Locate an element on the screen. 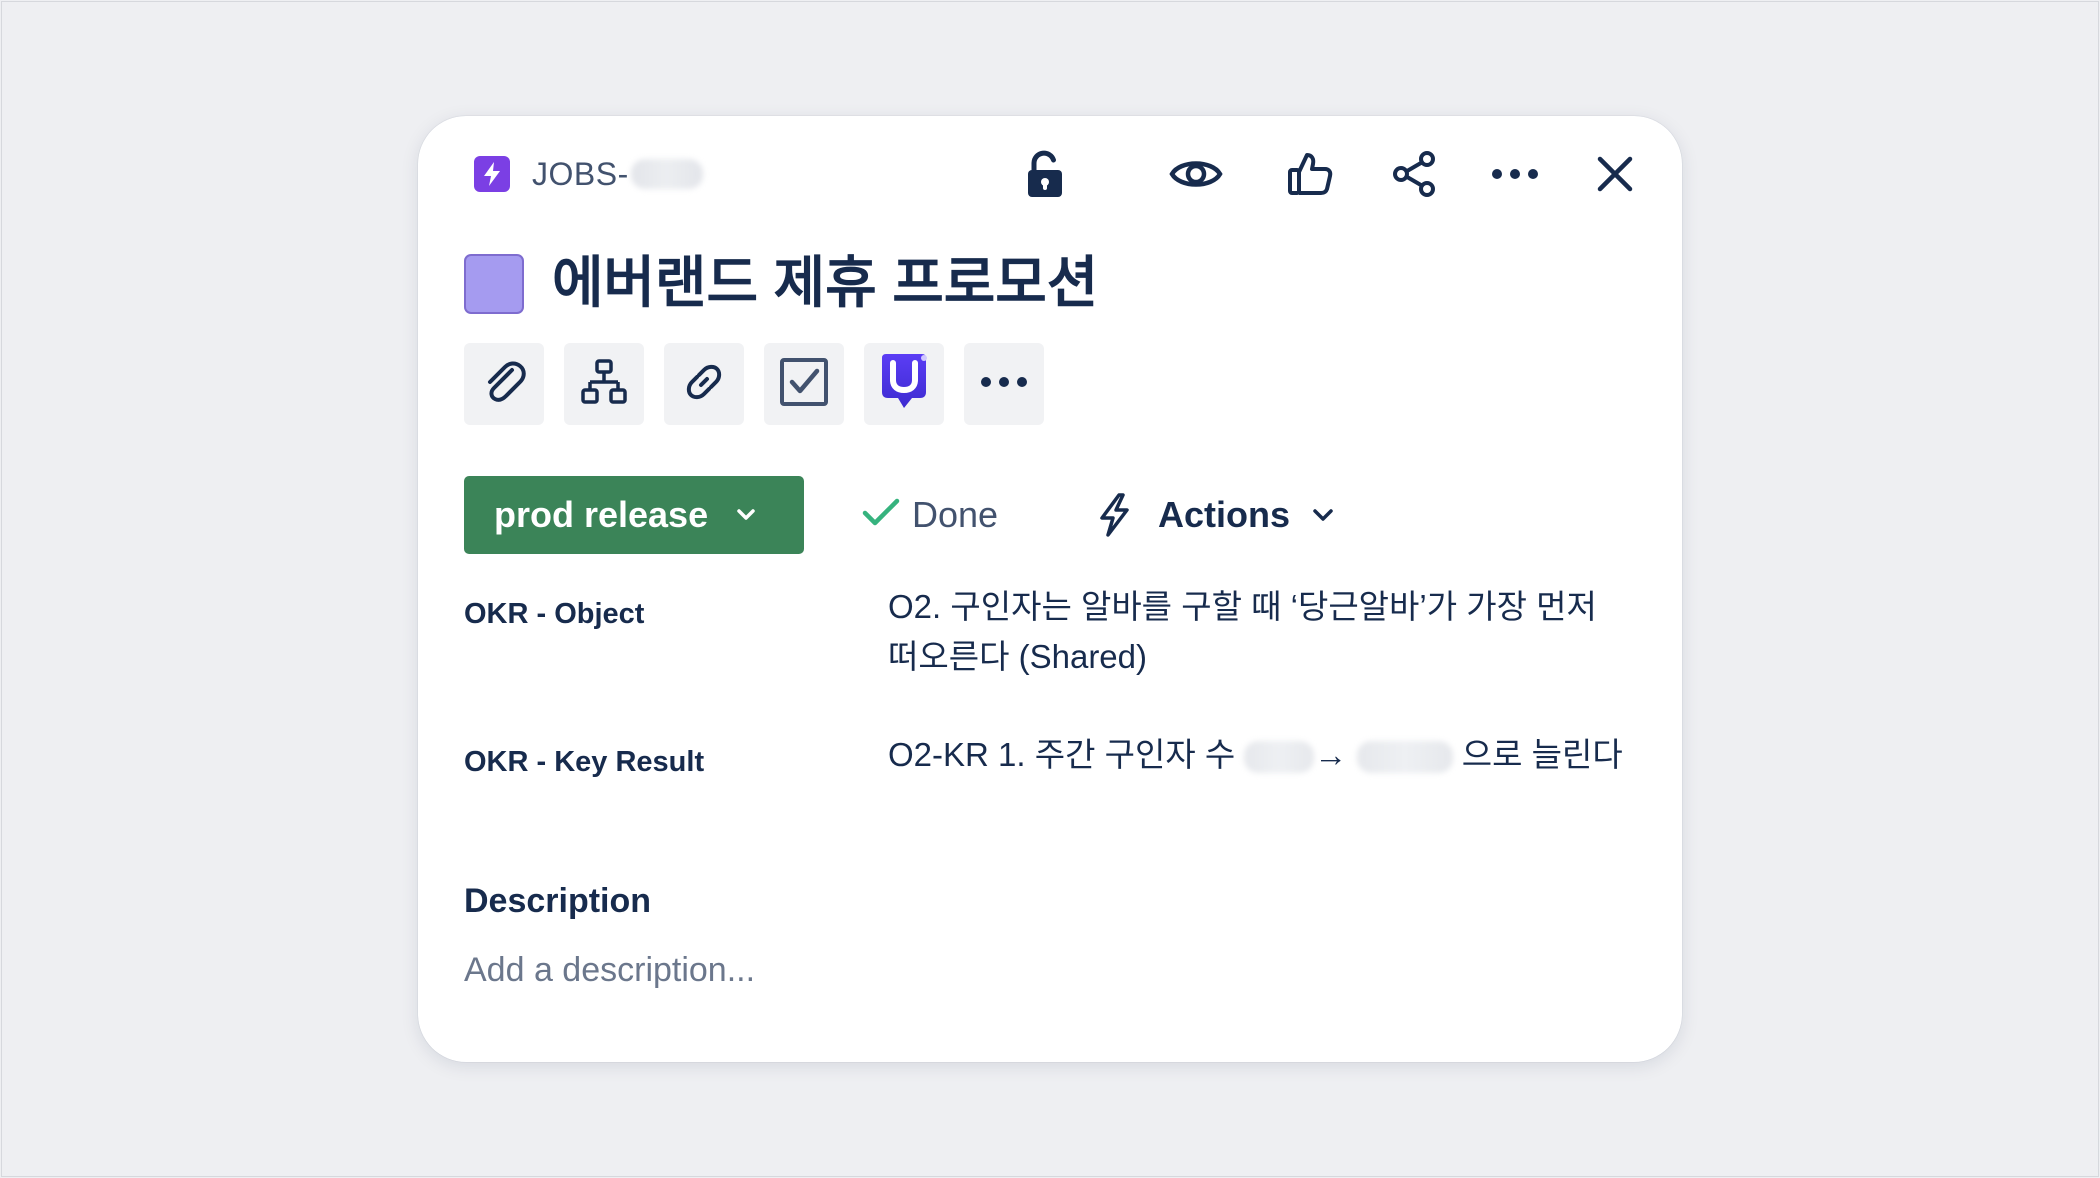  eye-icon is located at coordinates (1196, 174).